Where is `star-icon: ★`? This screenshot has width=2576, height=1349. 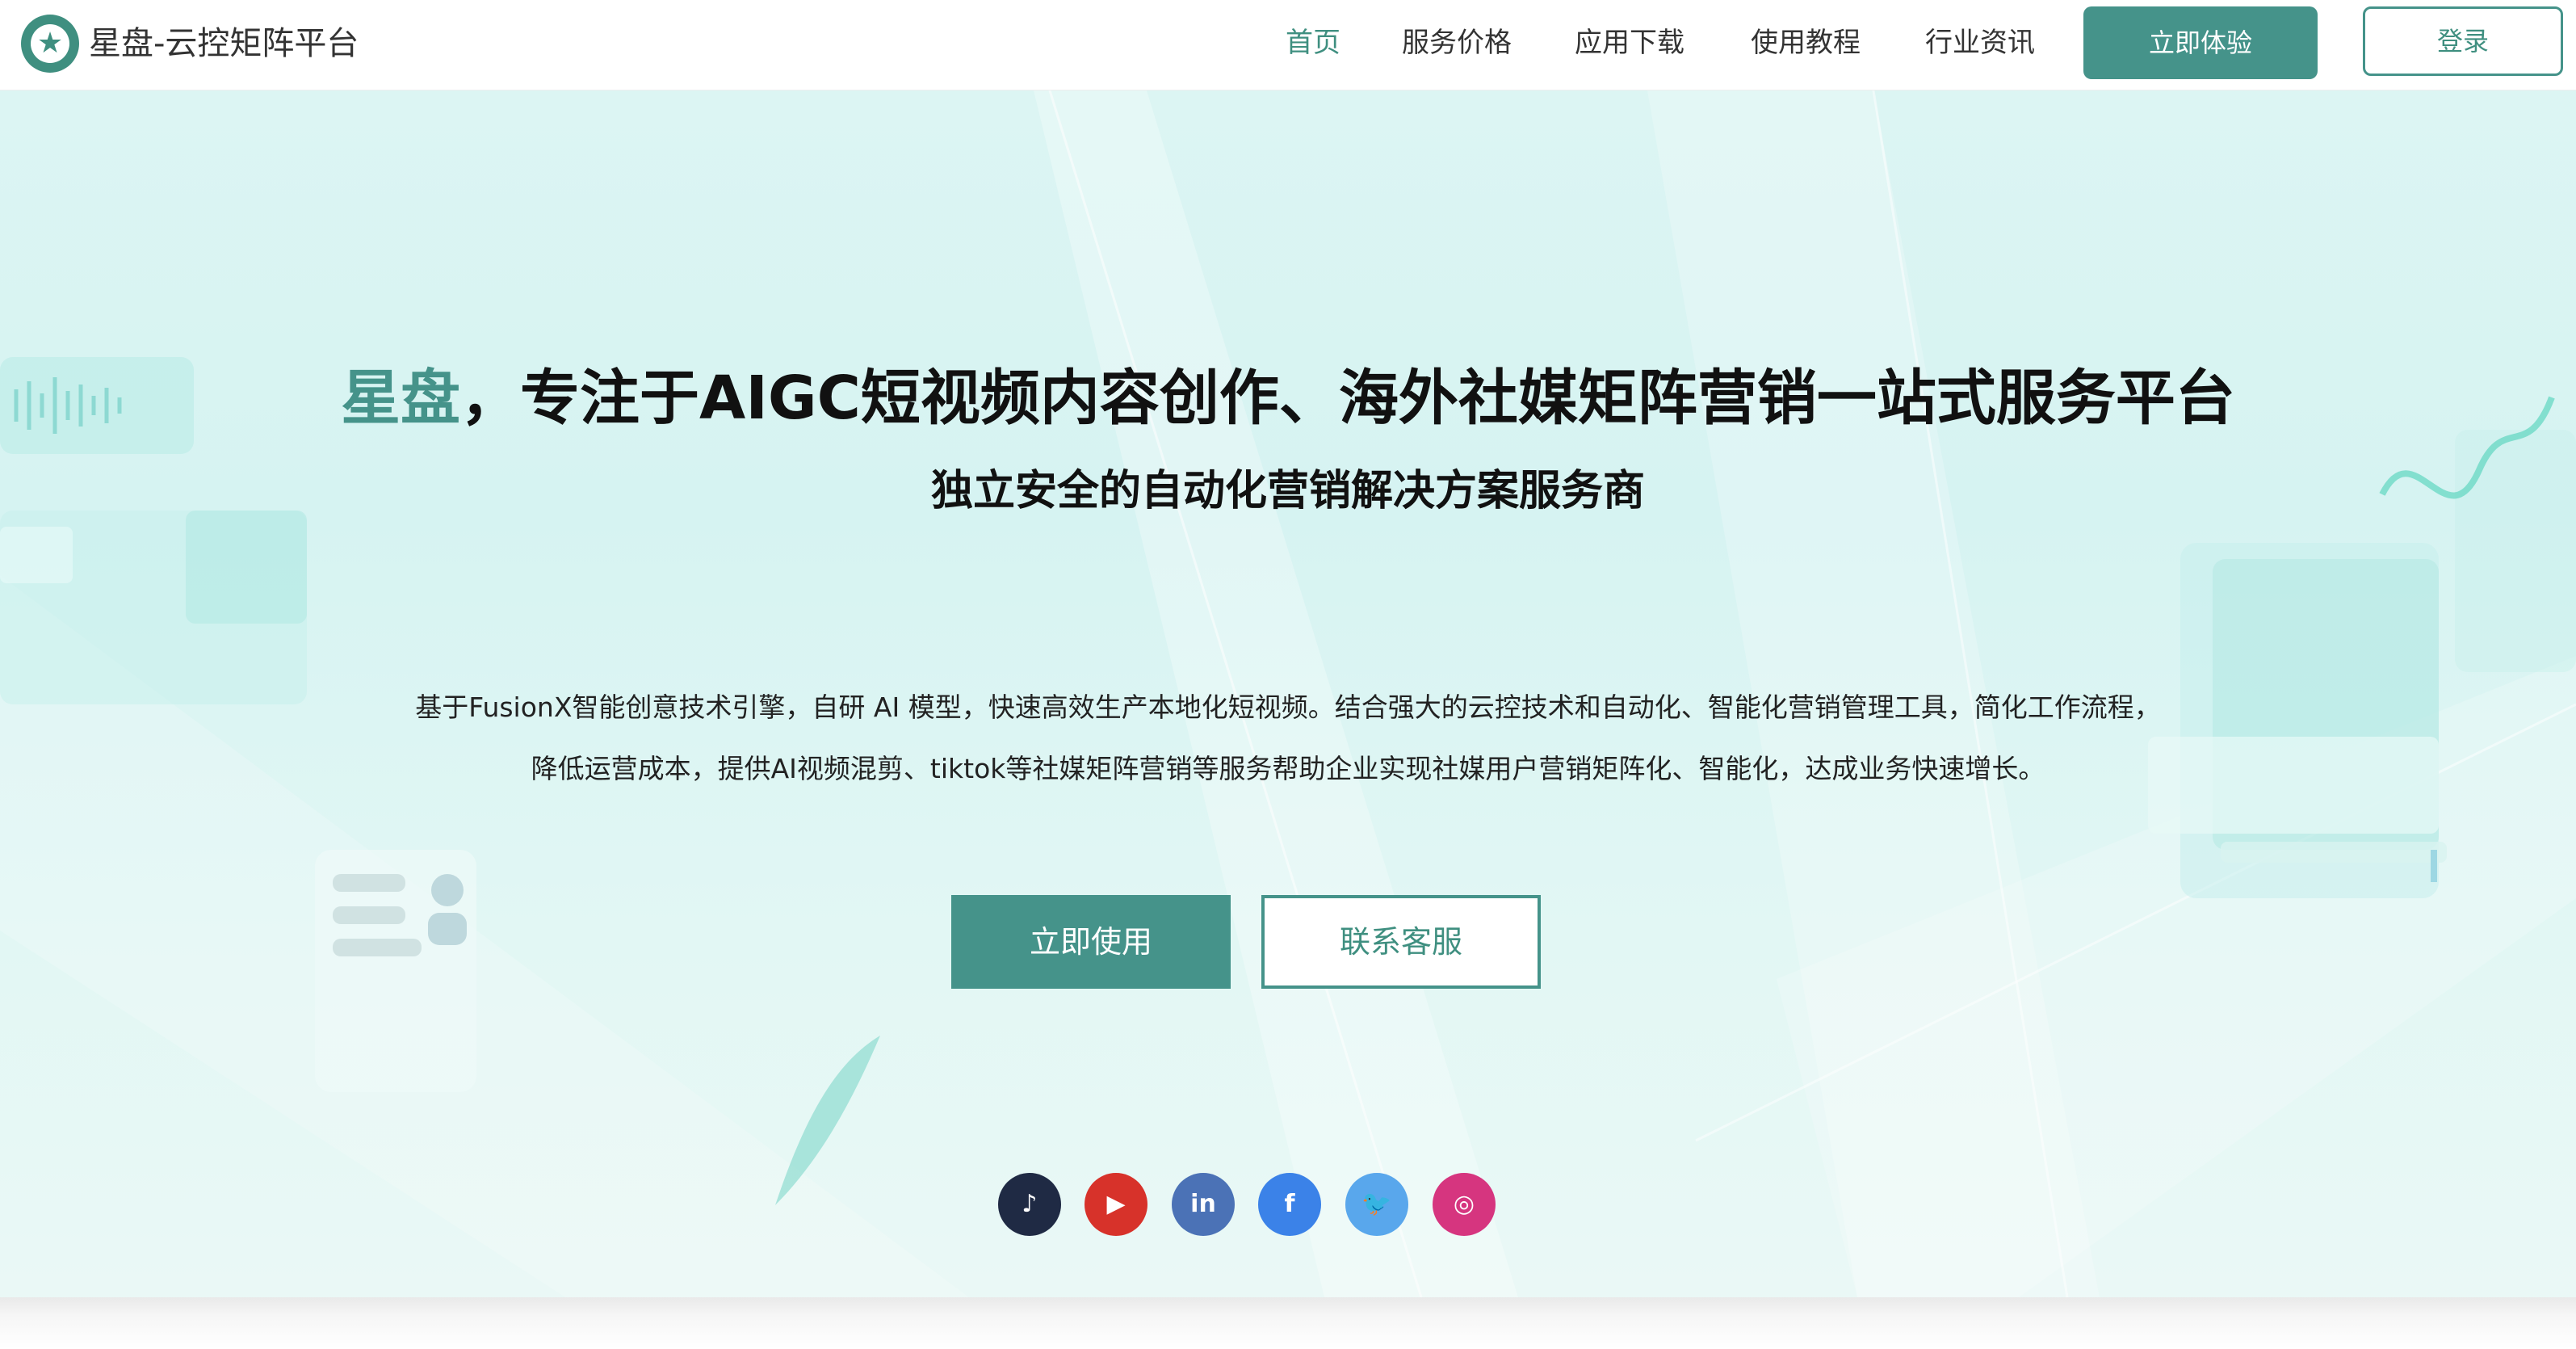
star-icon: ★ is located at coordinates (50, 43).